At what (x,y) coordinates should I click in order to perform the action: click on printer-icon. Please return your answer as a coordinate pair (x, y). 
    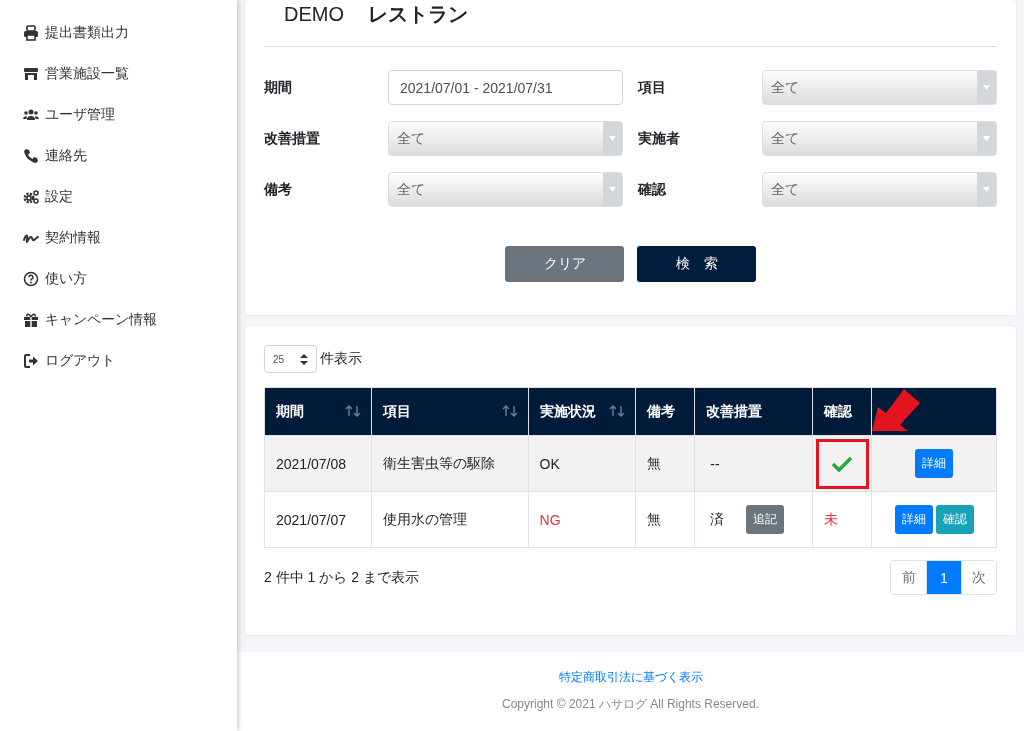
    Looking at the image, I should click on (31, 32).